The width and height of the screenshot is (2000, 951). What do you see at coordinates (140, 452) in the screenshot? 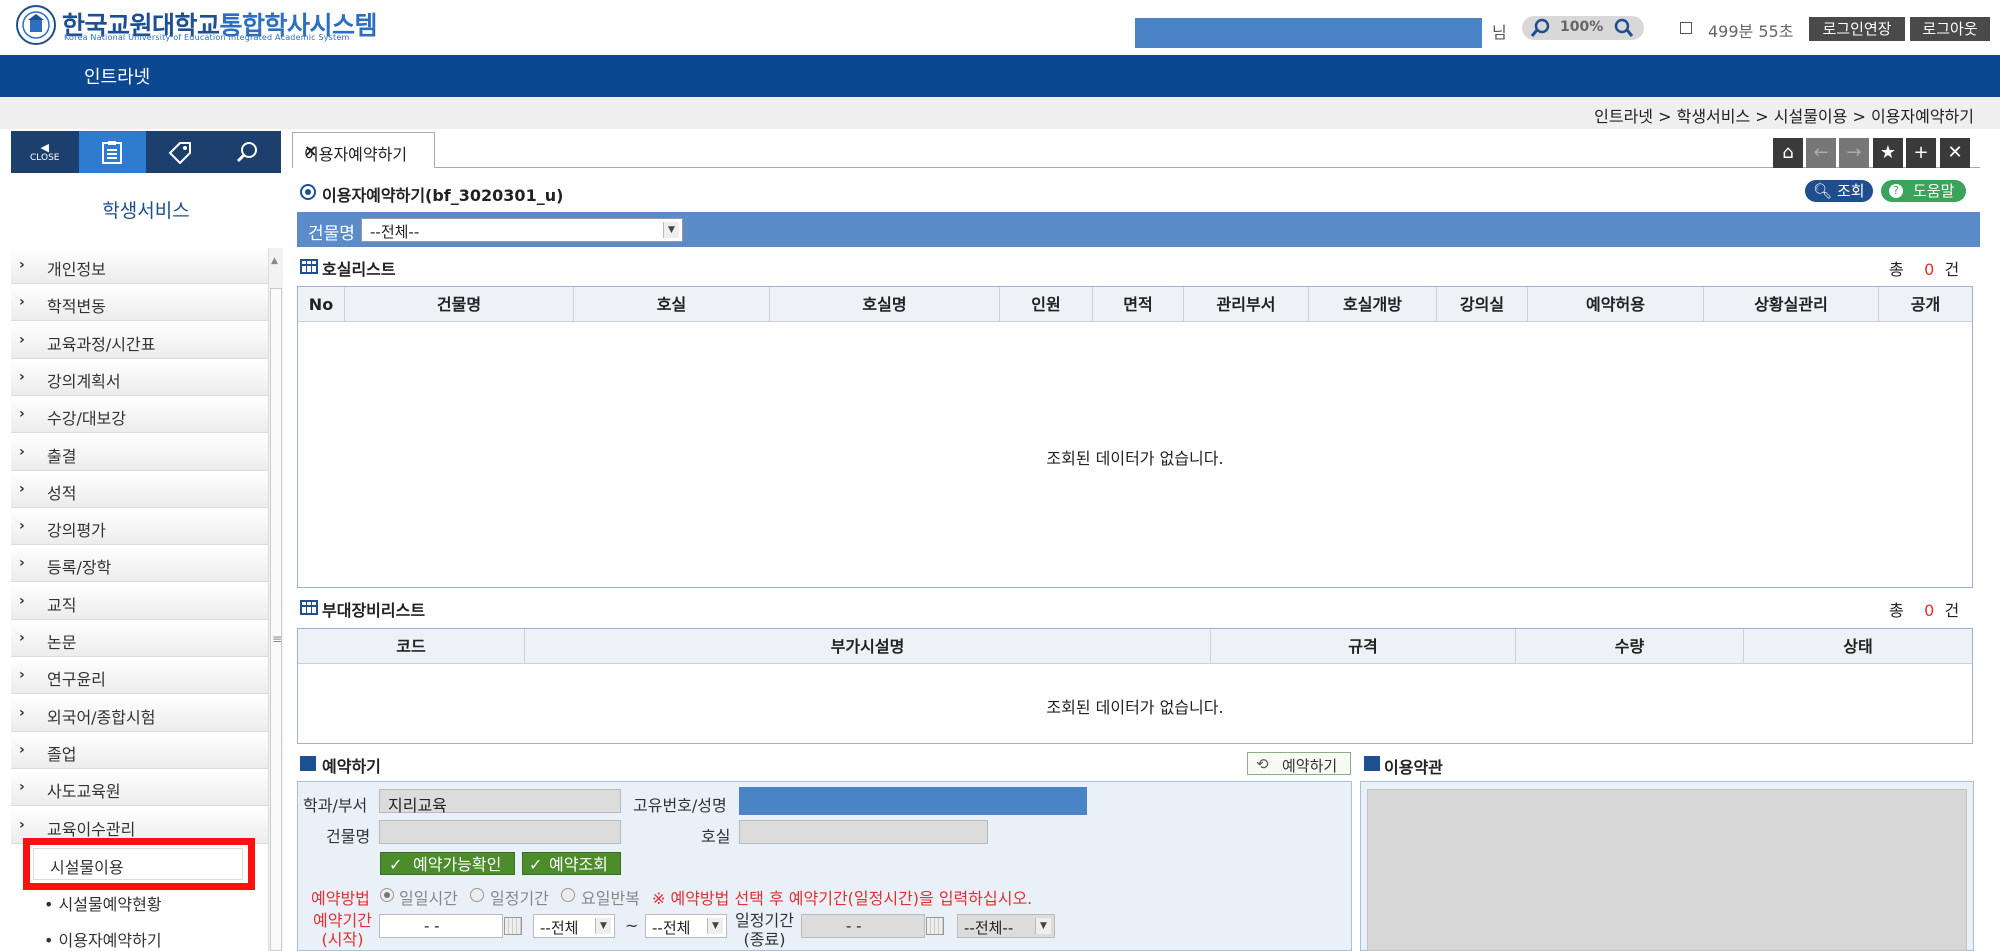
I see `sidebar-item: › 출결` at bounding box center [140, 452].